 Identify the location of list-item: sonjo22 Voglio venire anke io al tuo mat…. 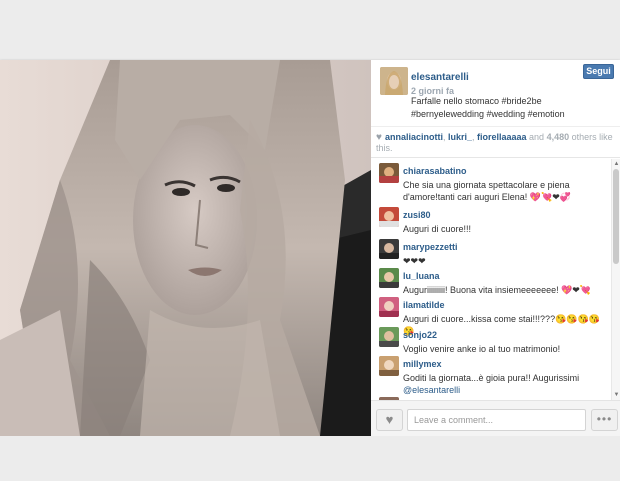
(491, 340).